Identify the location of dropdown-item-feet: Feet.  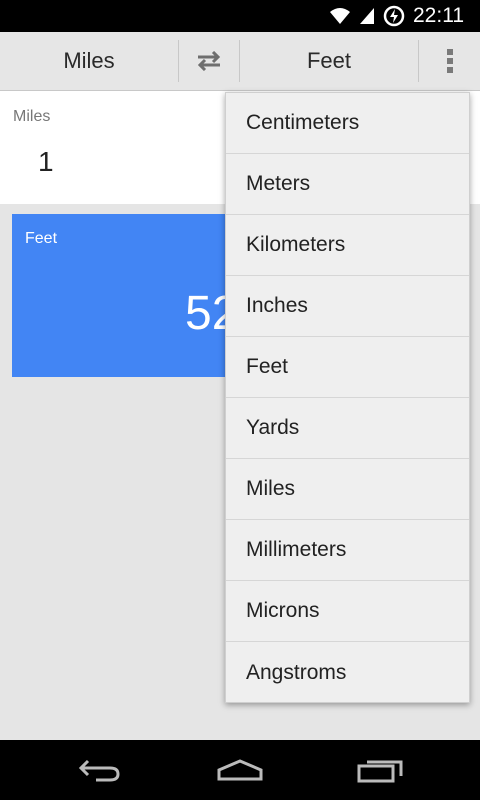
(347, 367).